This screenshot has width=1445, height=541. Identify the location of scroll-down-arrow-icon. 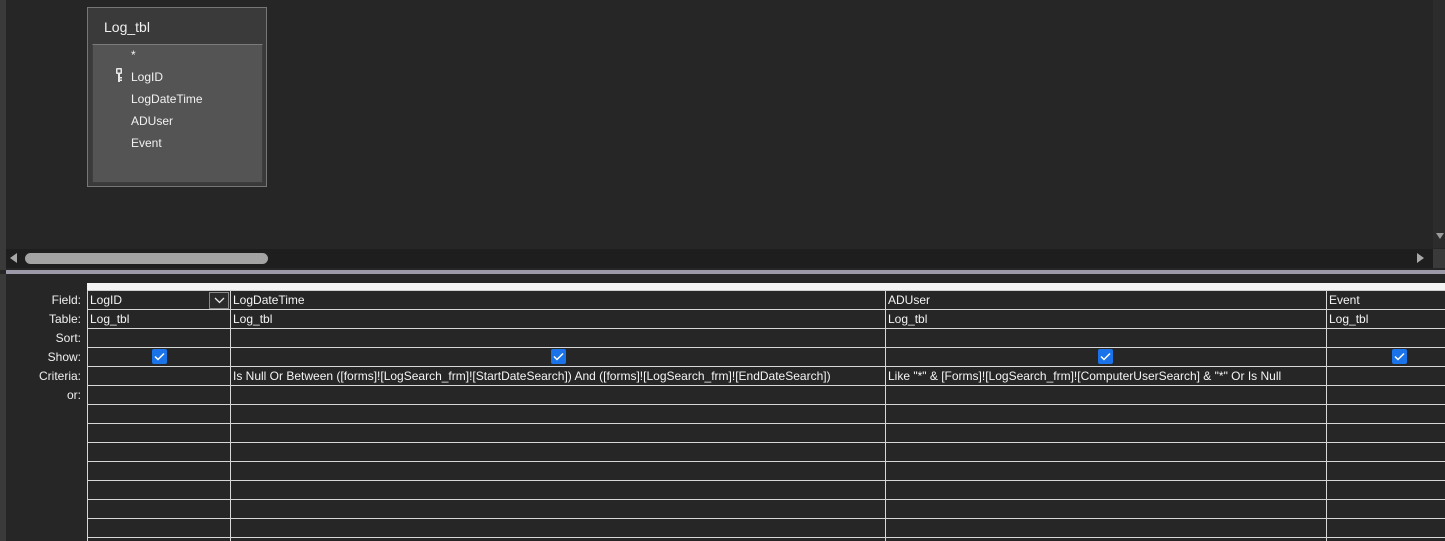
(1440, 236).